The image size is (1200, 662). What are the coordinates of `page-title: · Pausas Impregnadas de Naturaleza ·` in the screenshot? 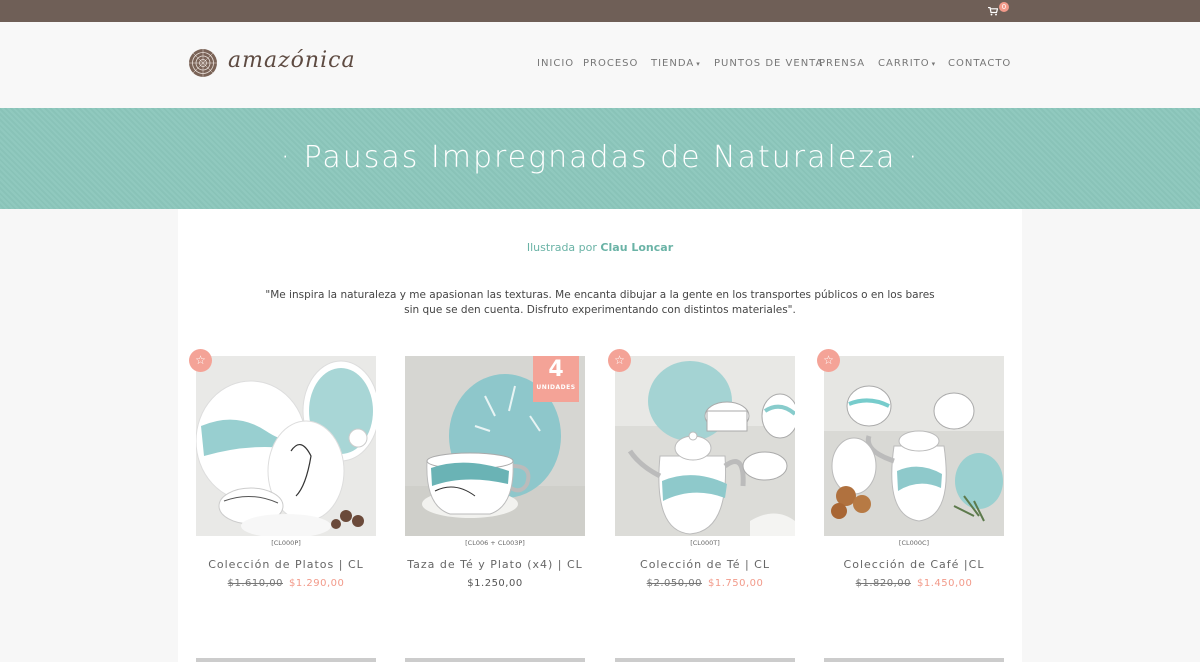 It's located at (600, 157).